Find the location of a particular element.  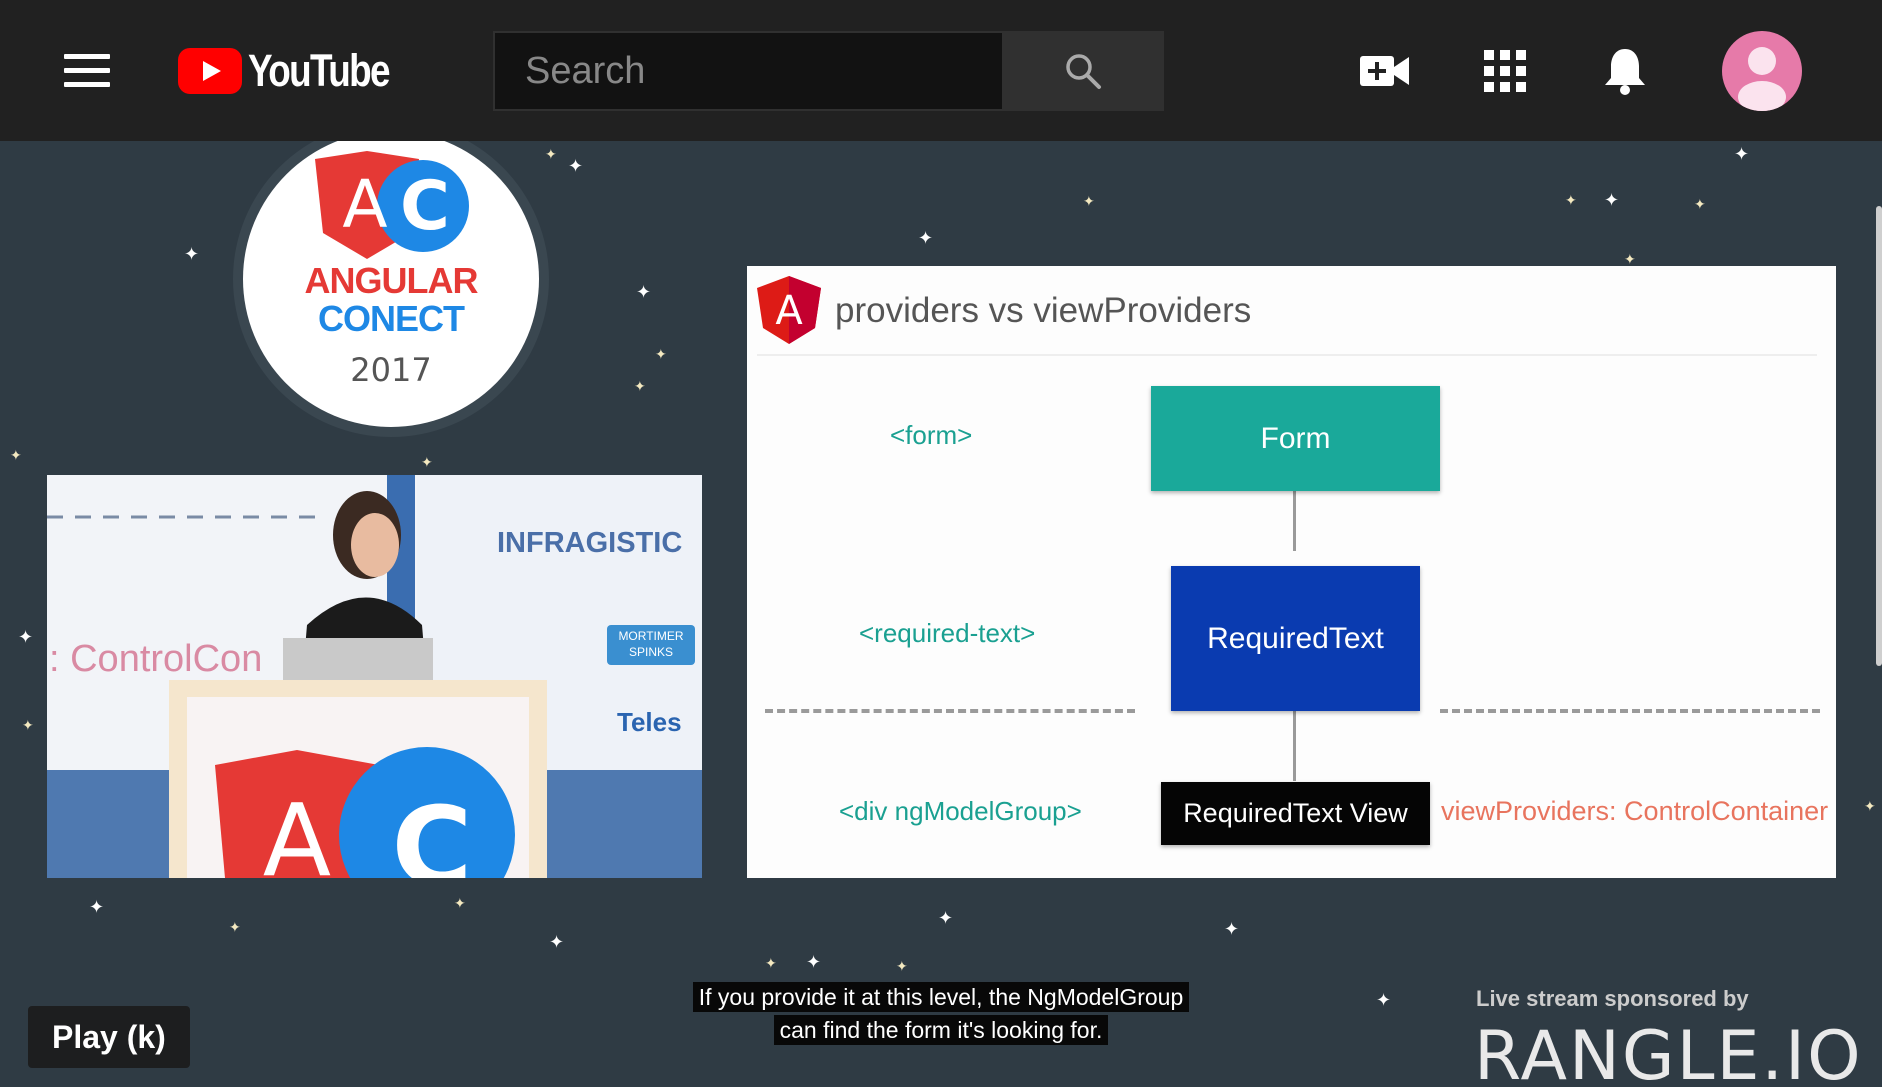

youtube-logo: YouTube is located at coordinates (299, 70).